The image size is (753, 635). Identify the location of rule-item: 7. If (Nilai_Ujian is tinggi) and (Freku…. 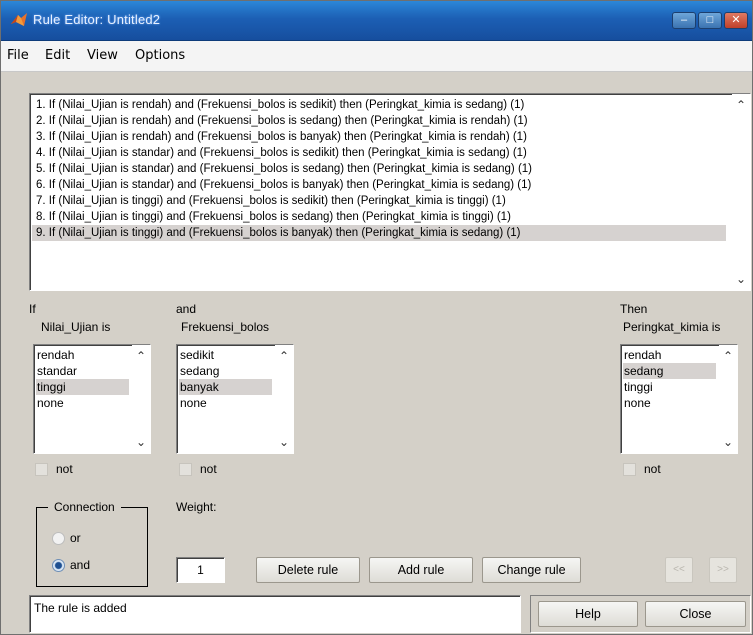
(271, 201).